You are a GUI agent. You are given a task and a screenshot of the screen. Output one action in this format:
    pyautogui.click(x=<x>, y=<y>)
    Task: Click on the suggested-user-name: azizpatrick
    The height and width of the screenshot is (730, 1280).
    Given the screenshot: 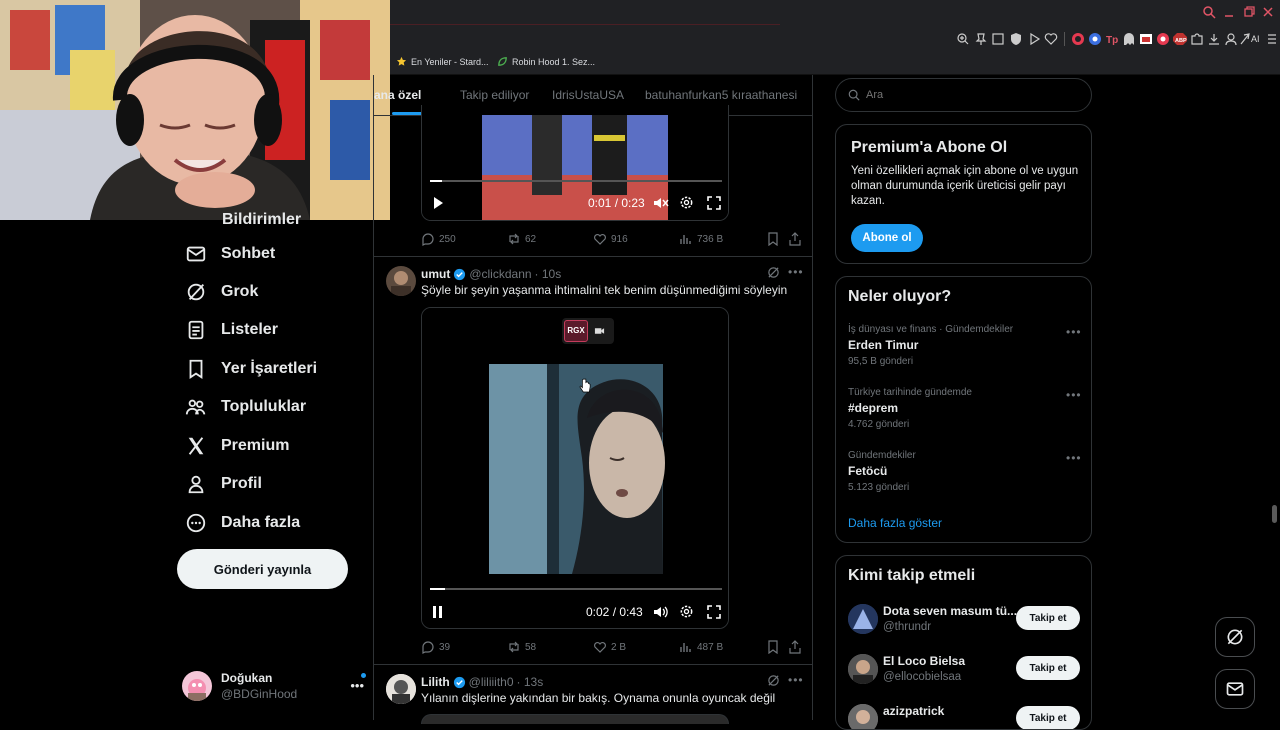 What is the action you would take?
    pyautogui.click(x=913, y=711)
    